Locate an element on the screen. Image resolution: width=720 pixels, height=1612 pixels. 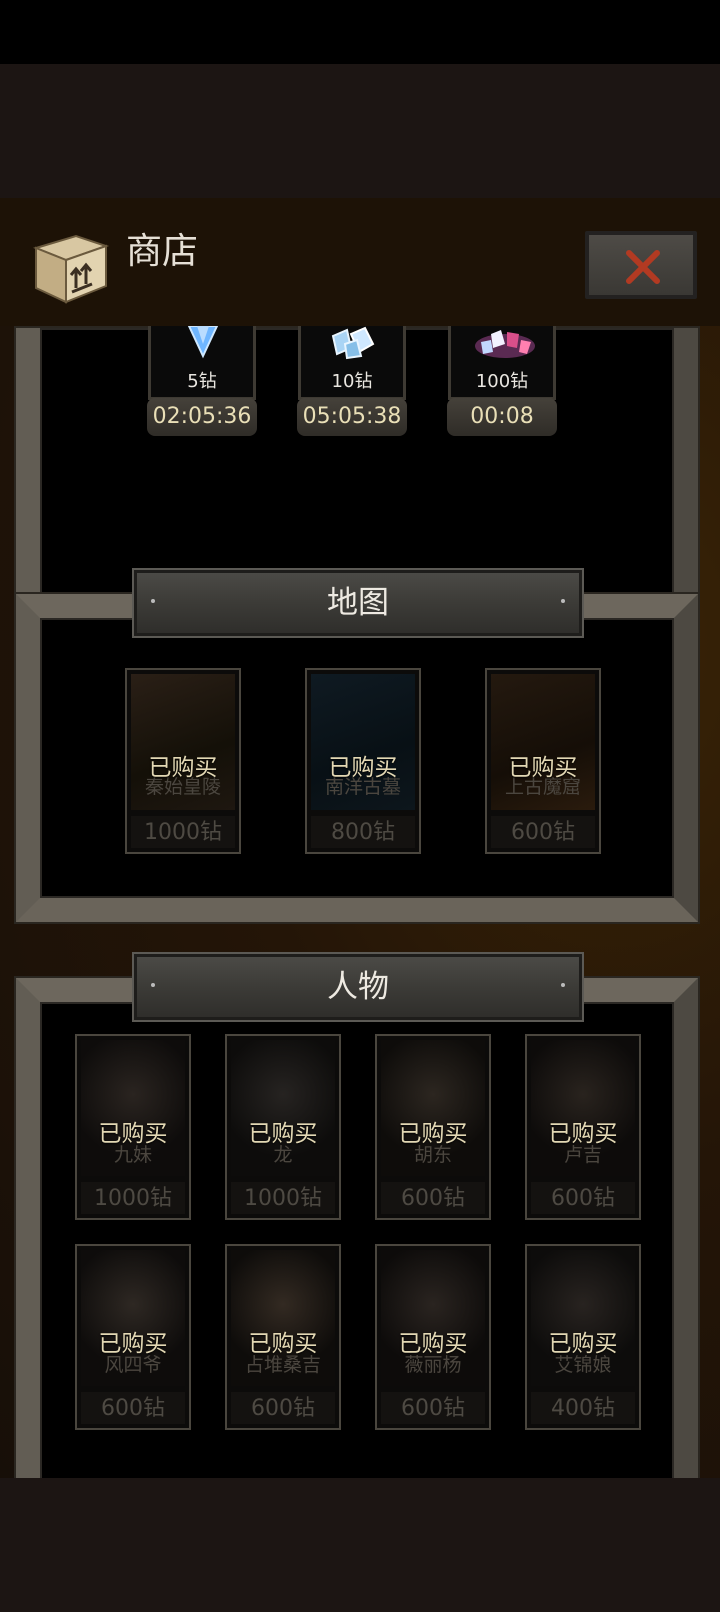
diamond-item-10: 10钻 is located at coordinates (352, 363).